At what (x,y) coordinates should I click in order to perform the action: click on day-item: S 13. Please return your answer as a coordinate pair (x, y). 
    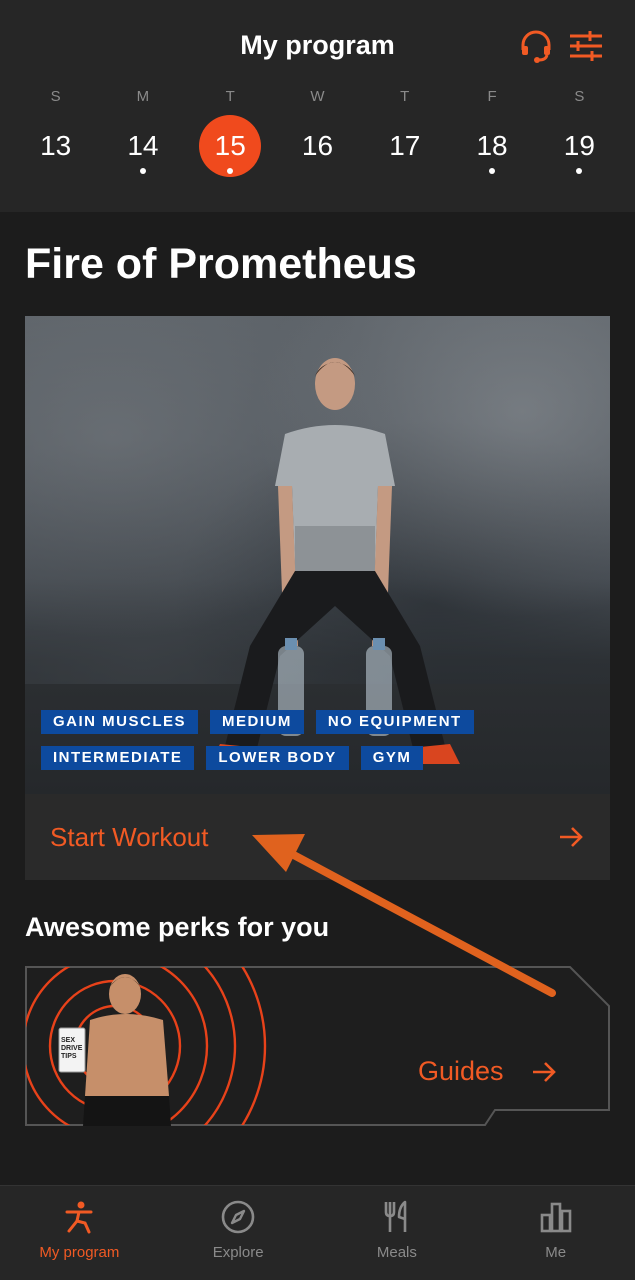
    Looking at the image, I should click on (55, 136).